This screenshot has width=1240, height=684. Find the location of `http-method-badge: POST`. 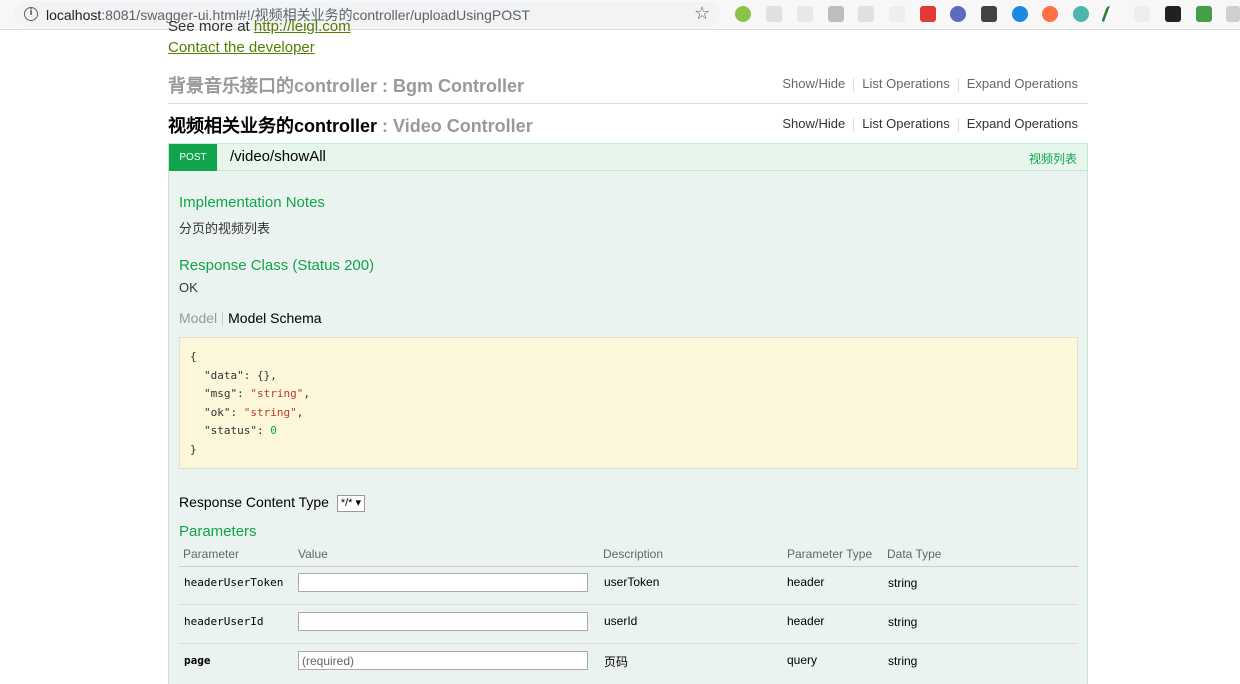

http-method-badge: POST is located at coordinates (193, 157).